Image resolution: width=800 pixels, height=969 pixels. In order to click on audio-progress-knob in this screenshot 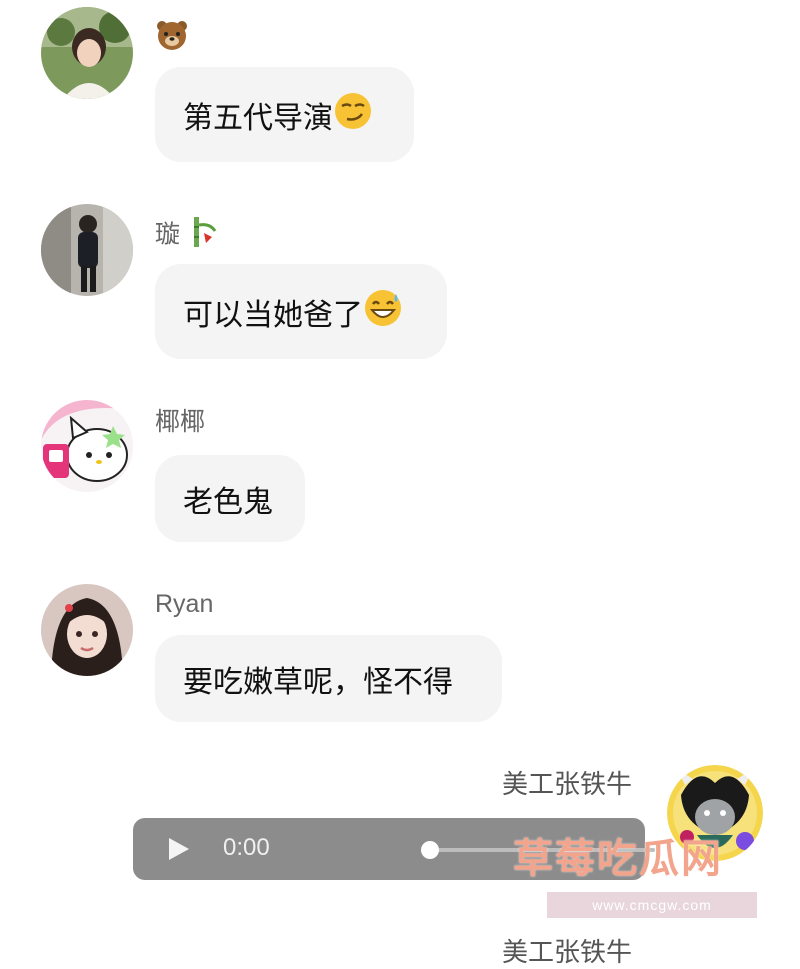, I will do `click(430, 850)`.